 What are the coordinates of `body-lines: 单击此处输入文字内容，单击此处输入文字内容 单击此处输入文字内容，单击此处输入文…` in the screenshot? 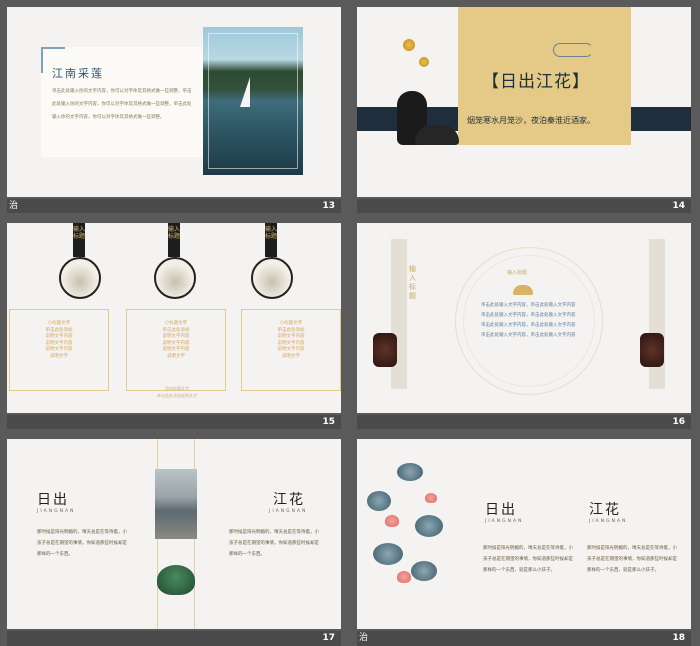 It's located at (533, 321).